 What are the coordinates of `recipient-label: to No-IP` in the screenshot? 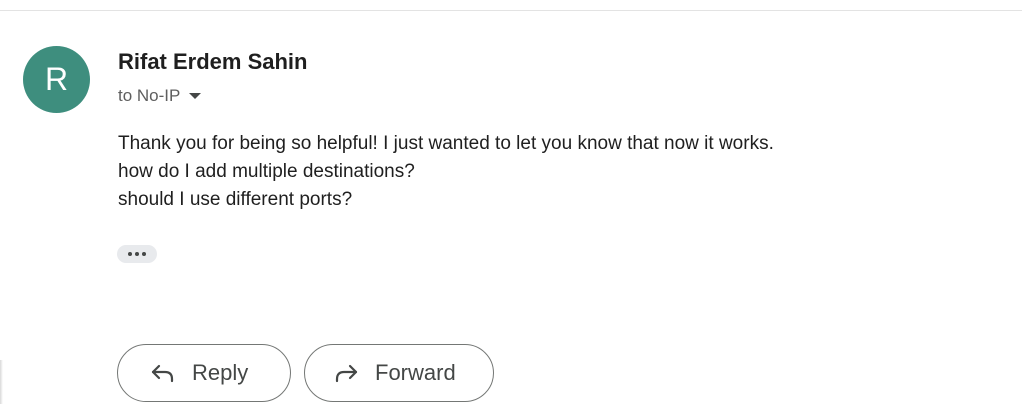 It's located at (149, 95).